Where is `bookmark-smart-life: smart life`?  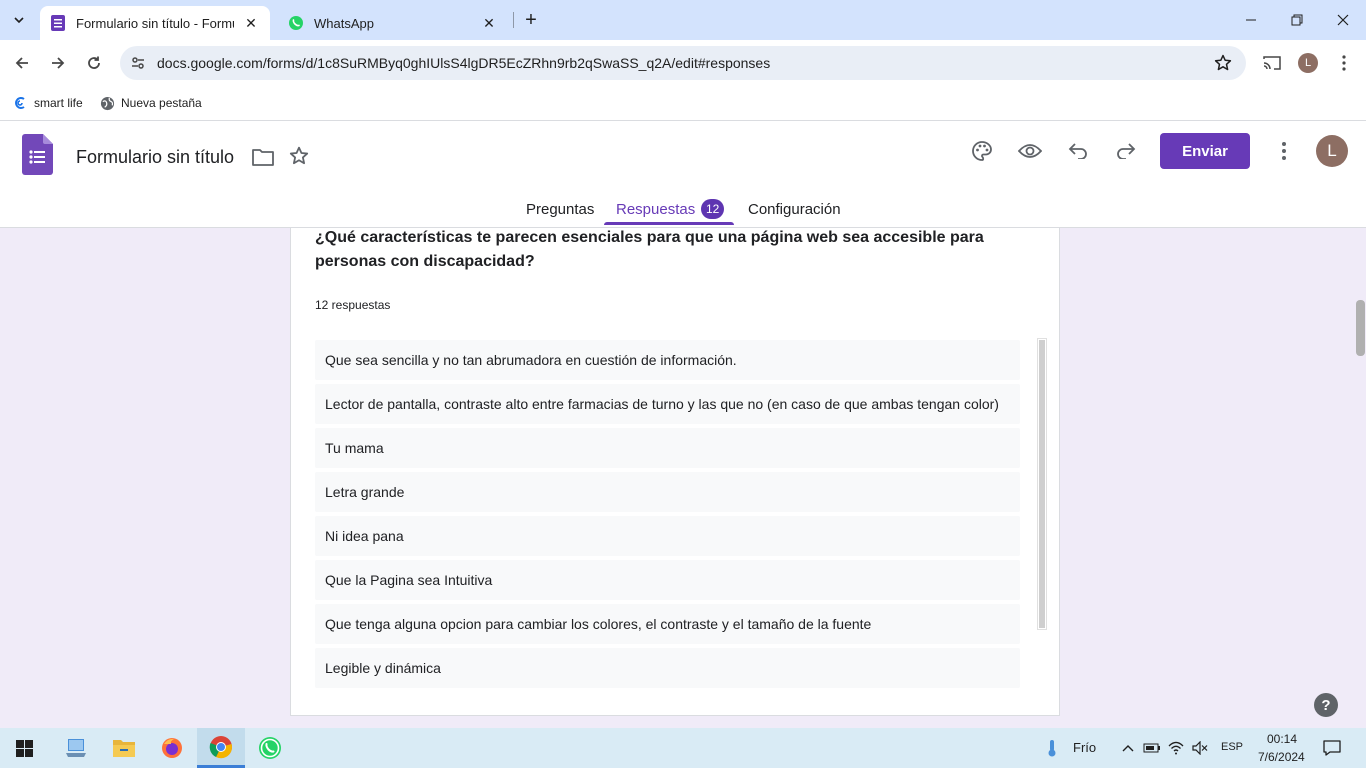
bookmark-smart-life: smart life is located at coordinates (47, 103).